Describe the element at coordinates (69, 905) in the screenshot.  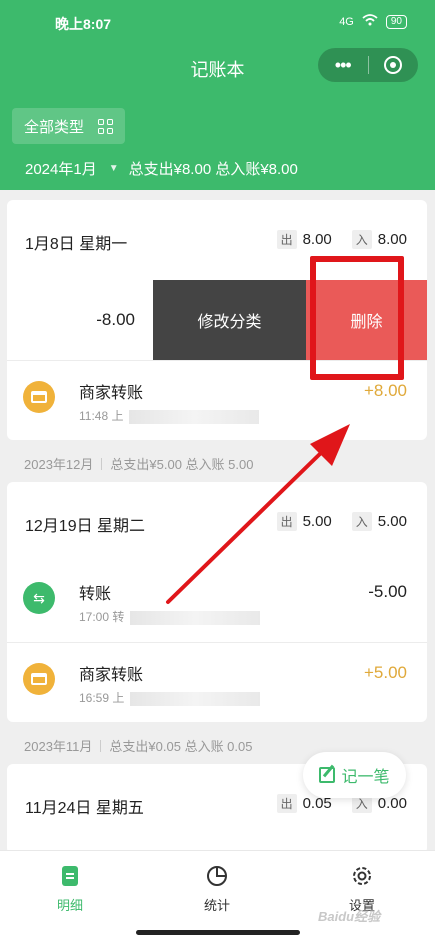
I see `tab-label: 明细` at that location.